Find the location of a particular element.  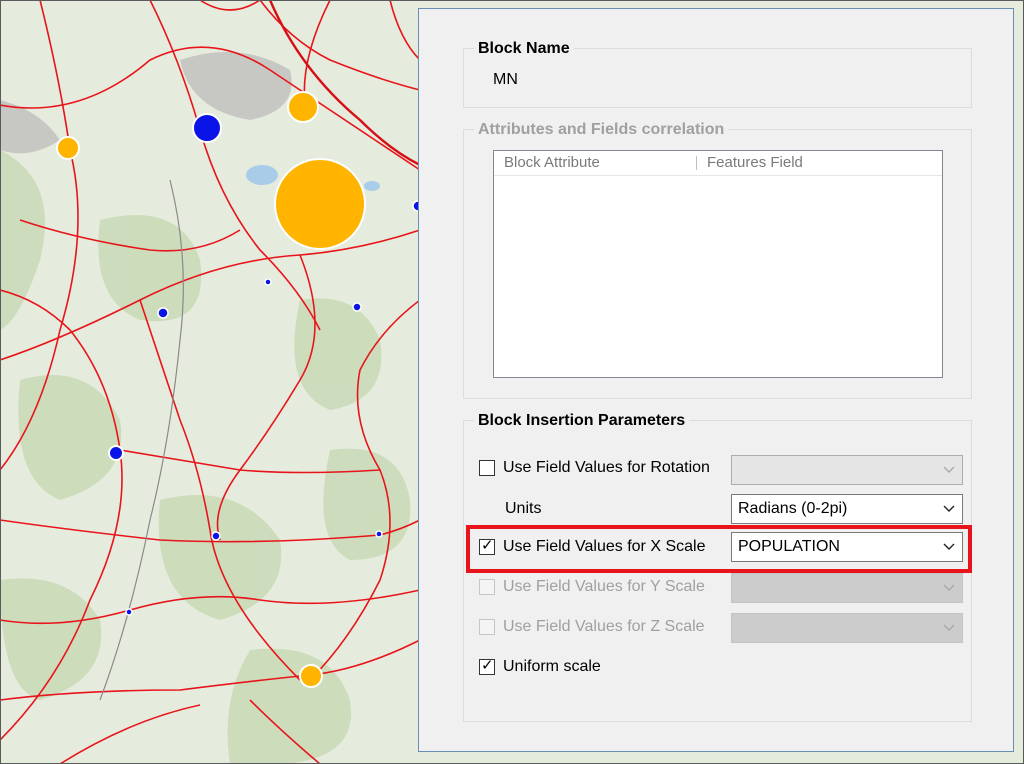

z-scale-combo is located at coordinates (847, 628).